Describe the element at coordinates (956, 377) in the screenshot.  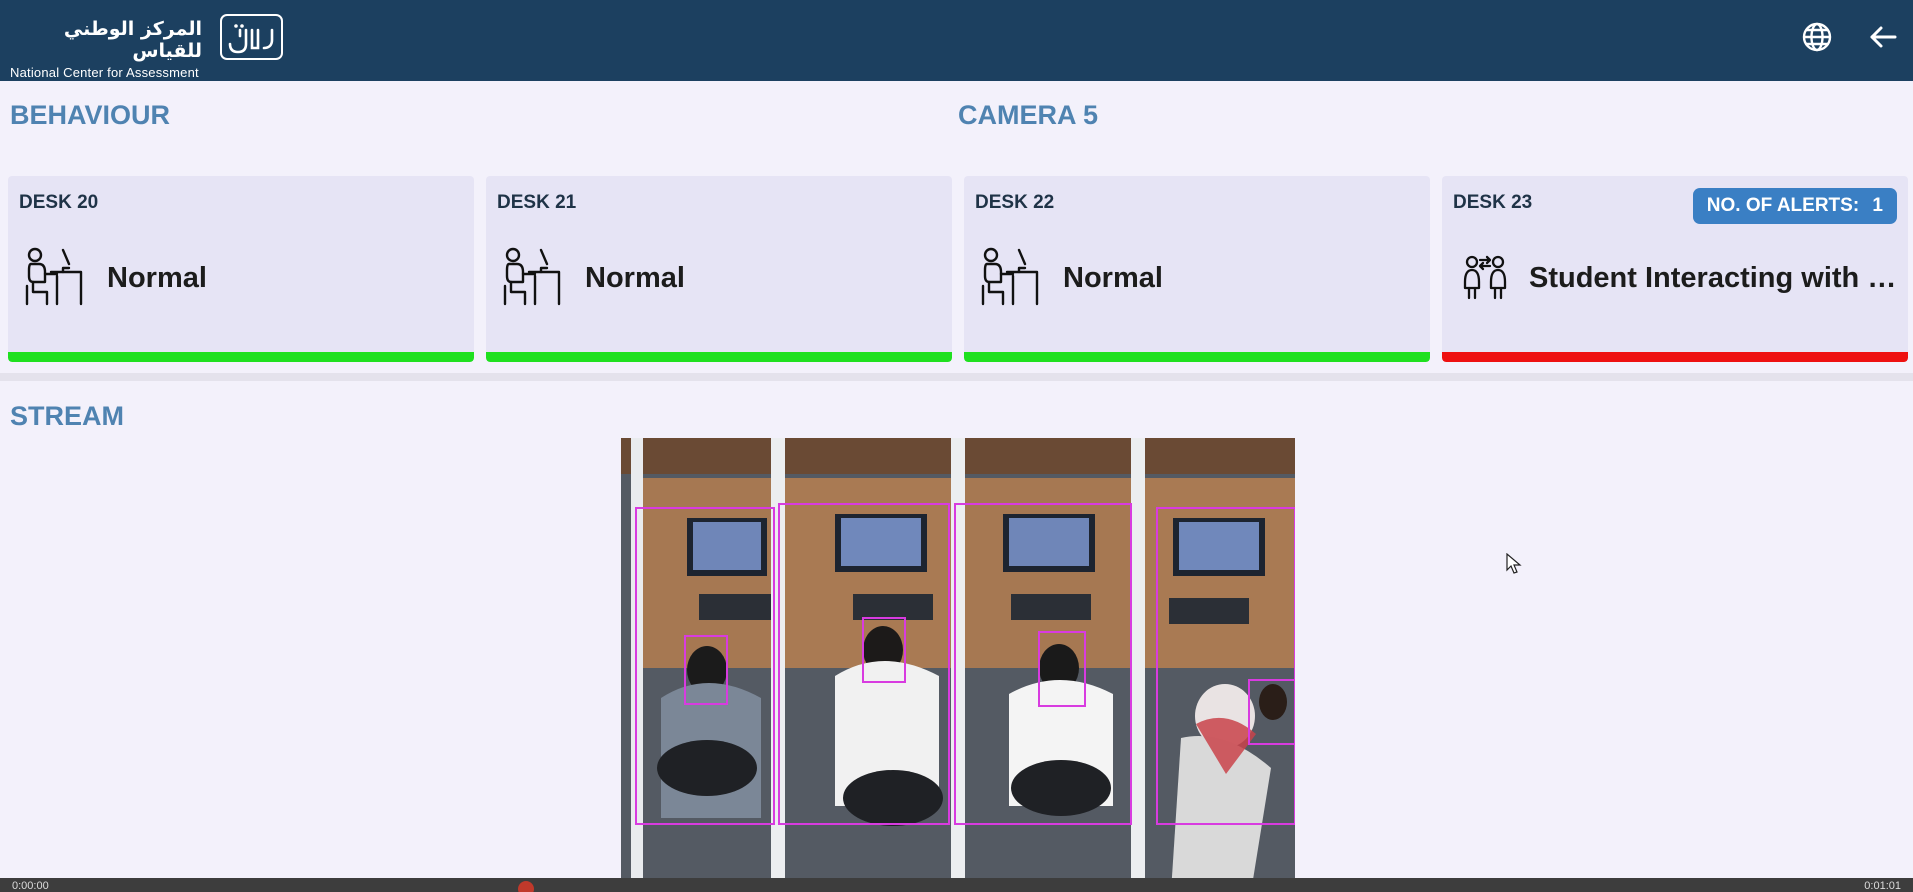
I see `section-divider` at that location.